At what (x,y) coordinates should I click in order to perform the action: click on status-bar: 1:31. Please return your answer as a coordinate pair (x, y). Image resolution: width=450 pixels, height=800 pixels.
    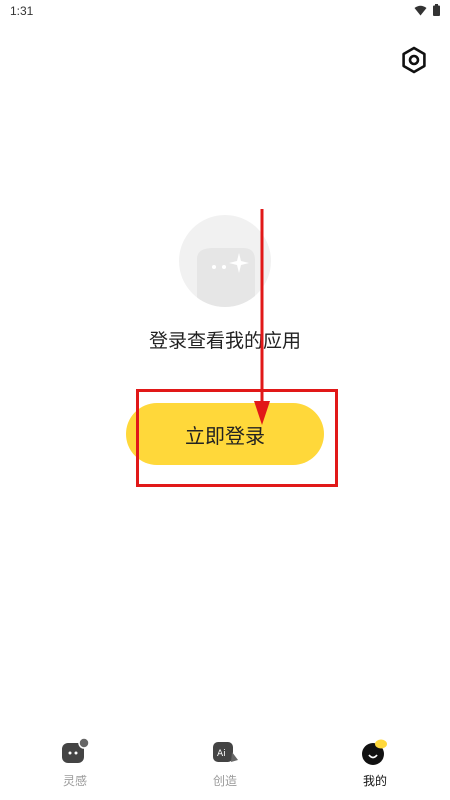
    Looking at the image, I should click on (225, 11).